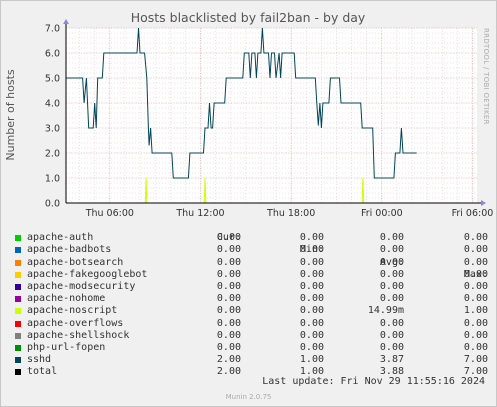 The width and height of the screenshot is (497, 407). What do you see at coordinates (250, 360) in the screenshot?
I see `legend-row: sshd 2.00 1.00 3.87 7.00` at bounding box center [250, 360].